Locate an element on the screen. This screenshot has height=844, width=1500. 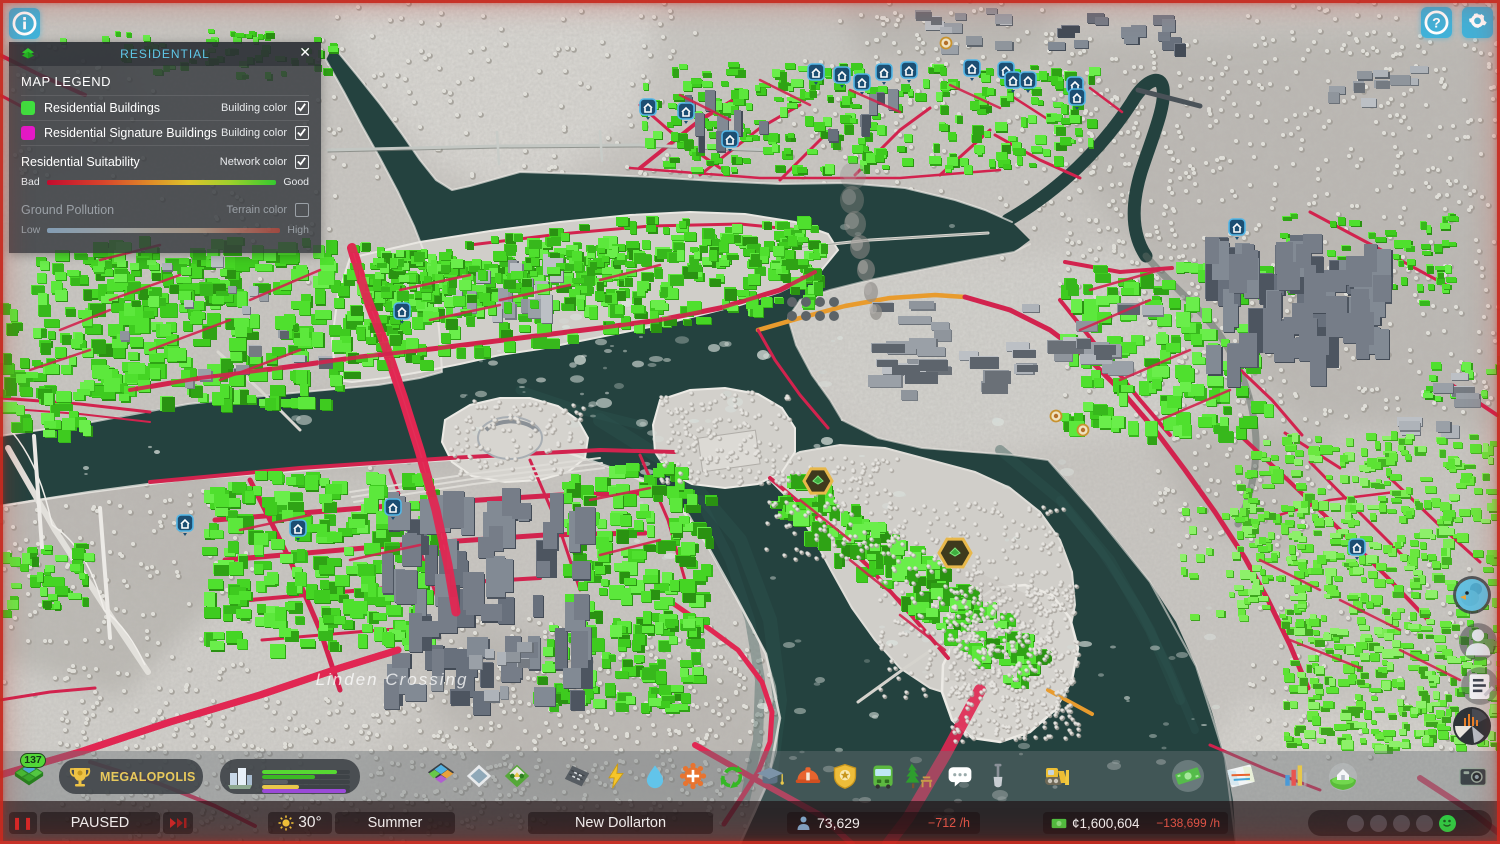
svg-text: Linden Crossing is located at coordinates (392, 679).